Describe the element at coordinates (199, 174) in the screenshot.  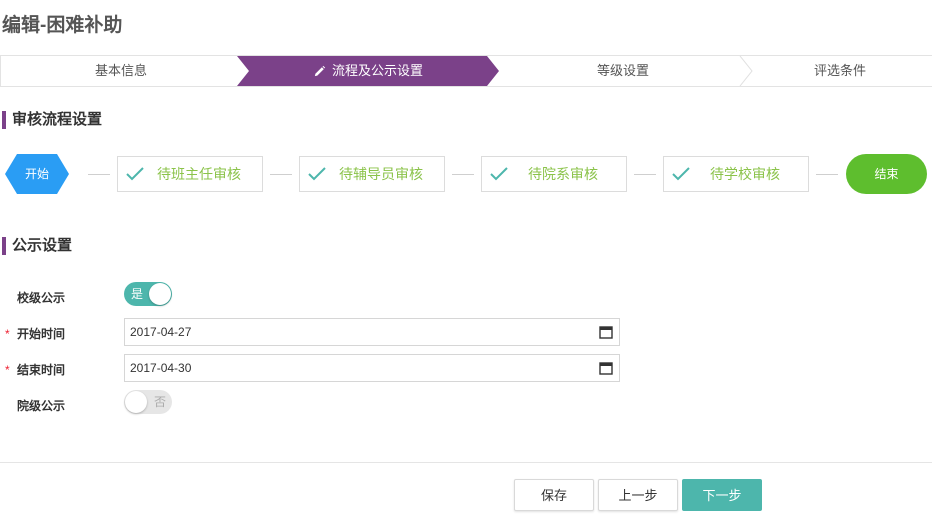
I see `flow-node-label: 待班主任审核` at that location.